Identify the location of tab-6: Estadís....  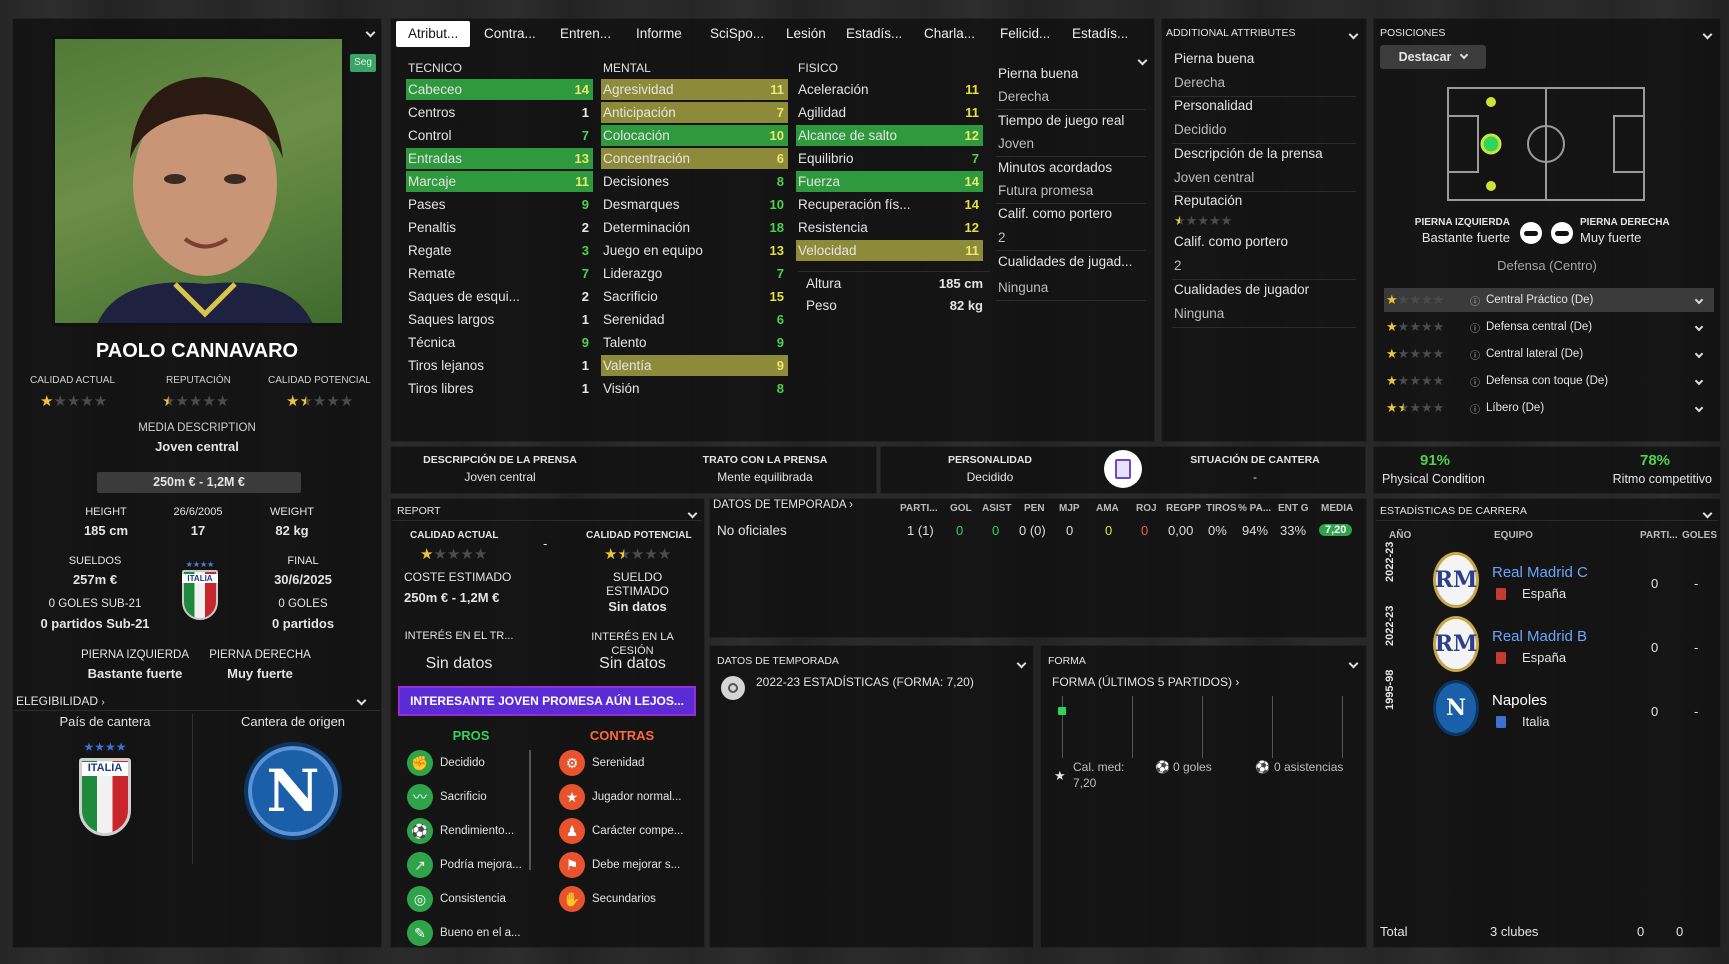
(874, 34).